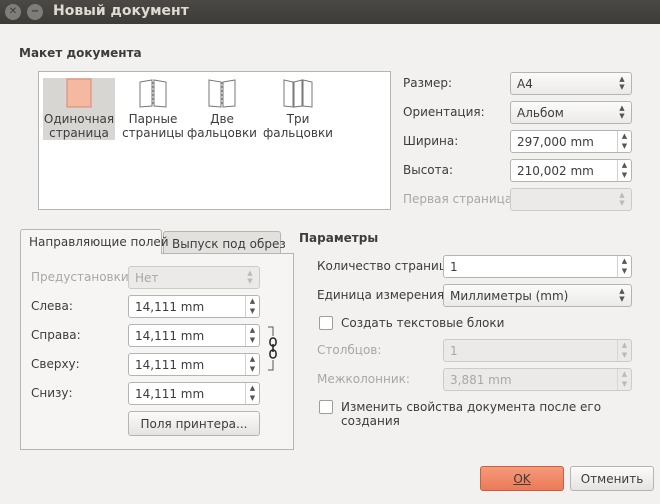 The image size is (660, 504). I want to click on layout-option-two-fold: Две фальцовки, so click(222, 109).